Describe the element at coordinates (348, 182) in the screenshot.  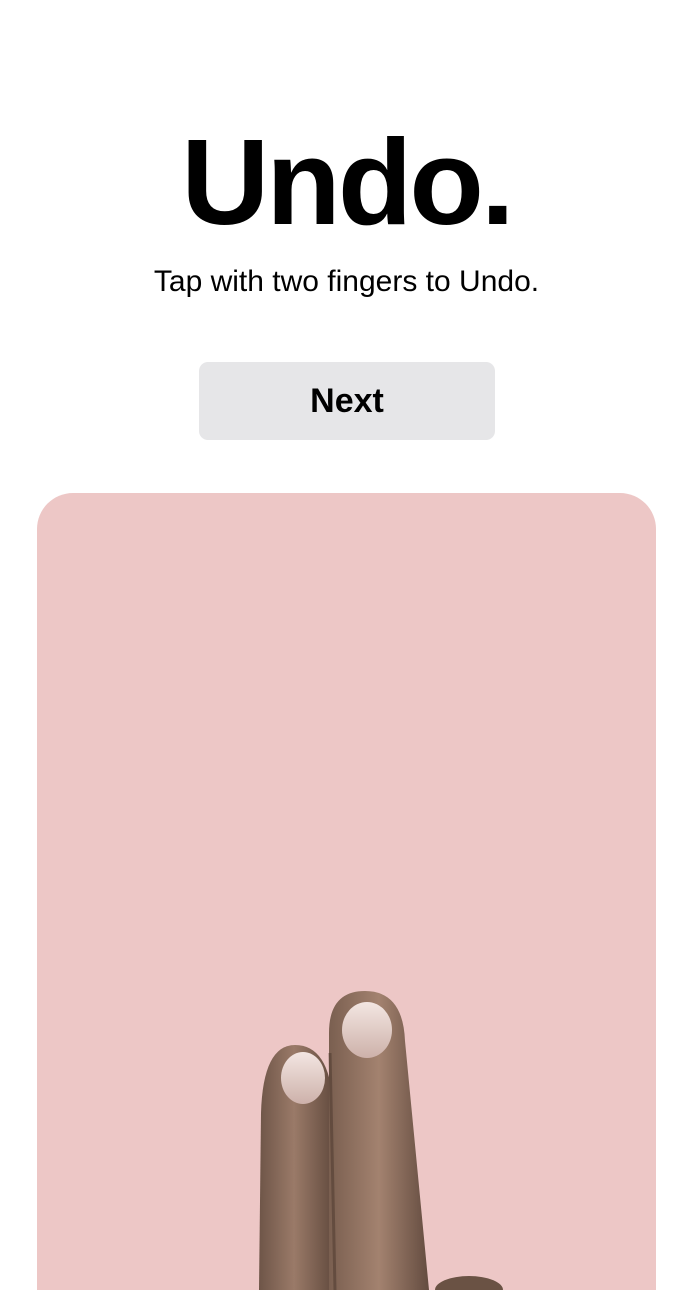
I see `page-title: Undo.` at that location.